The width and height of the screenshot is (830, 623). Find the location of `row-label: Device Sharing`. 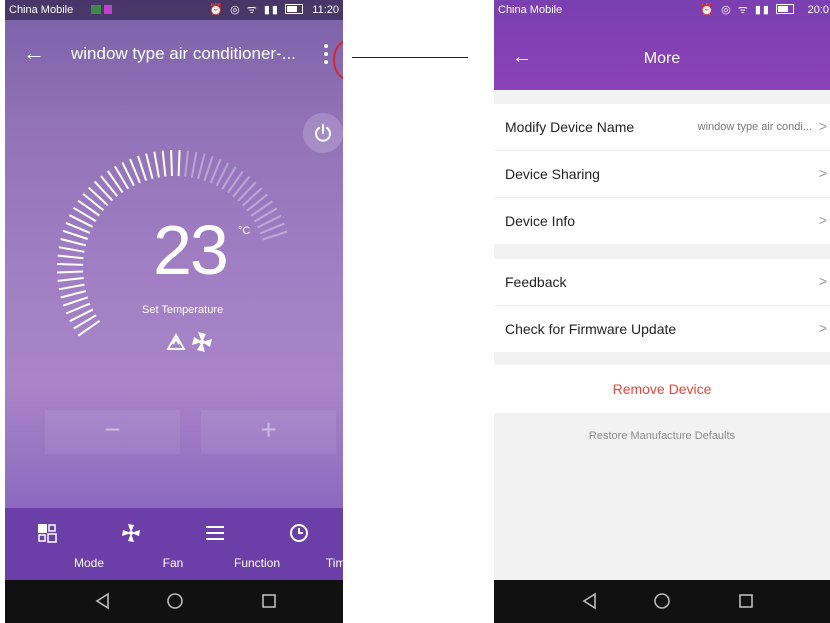

row-label: Device Sharing is located at coordinates (552, 174).